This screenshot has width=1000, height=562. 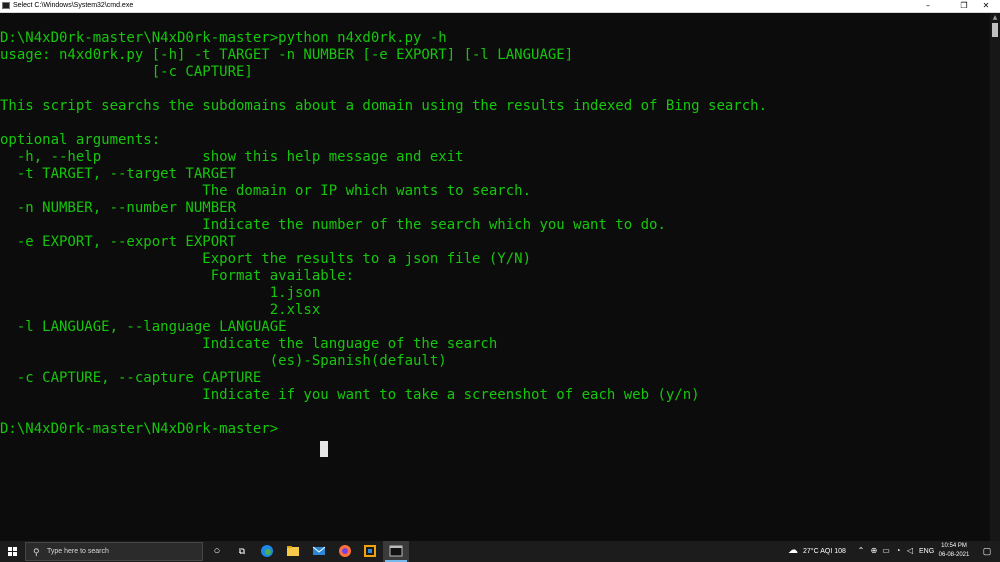 What do you see at coordinates (131, 378) in the screenshot?
I see `terminal-line: -c CAPTURE, --capture CAPTURE` at bounding box center [131, 378].